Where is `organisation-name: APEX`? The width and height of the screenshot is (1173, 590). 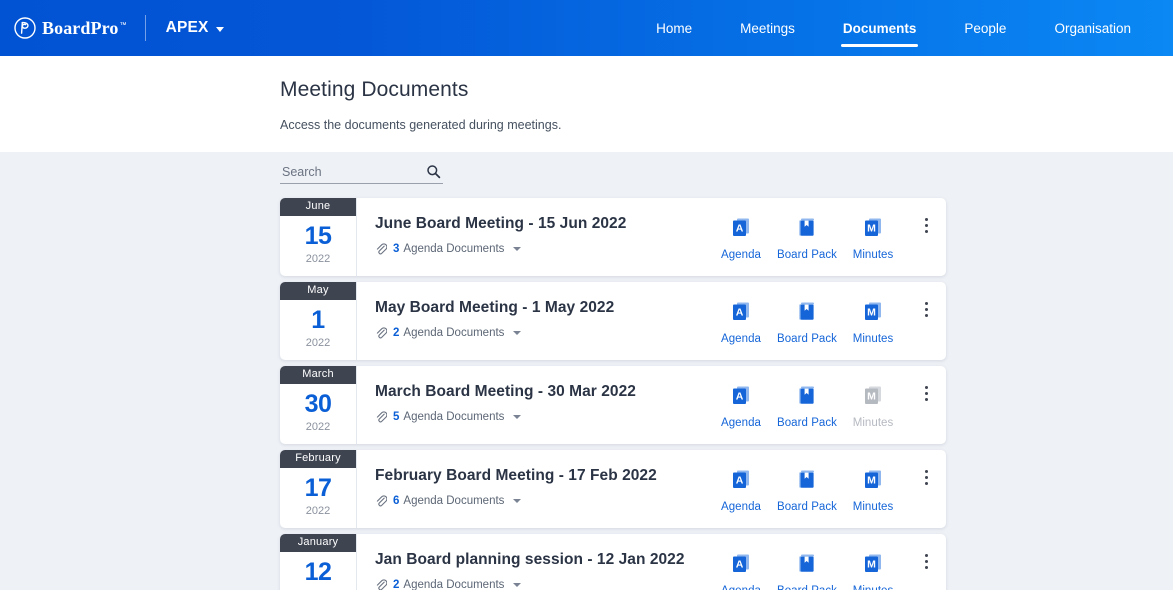
organisation-name: APEX is located at coordinates (187, 27).